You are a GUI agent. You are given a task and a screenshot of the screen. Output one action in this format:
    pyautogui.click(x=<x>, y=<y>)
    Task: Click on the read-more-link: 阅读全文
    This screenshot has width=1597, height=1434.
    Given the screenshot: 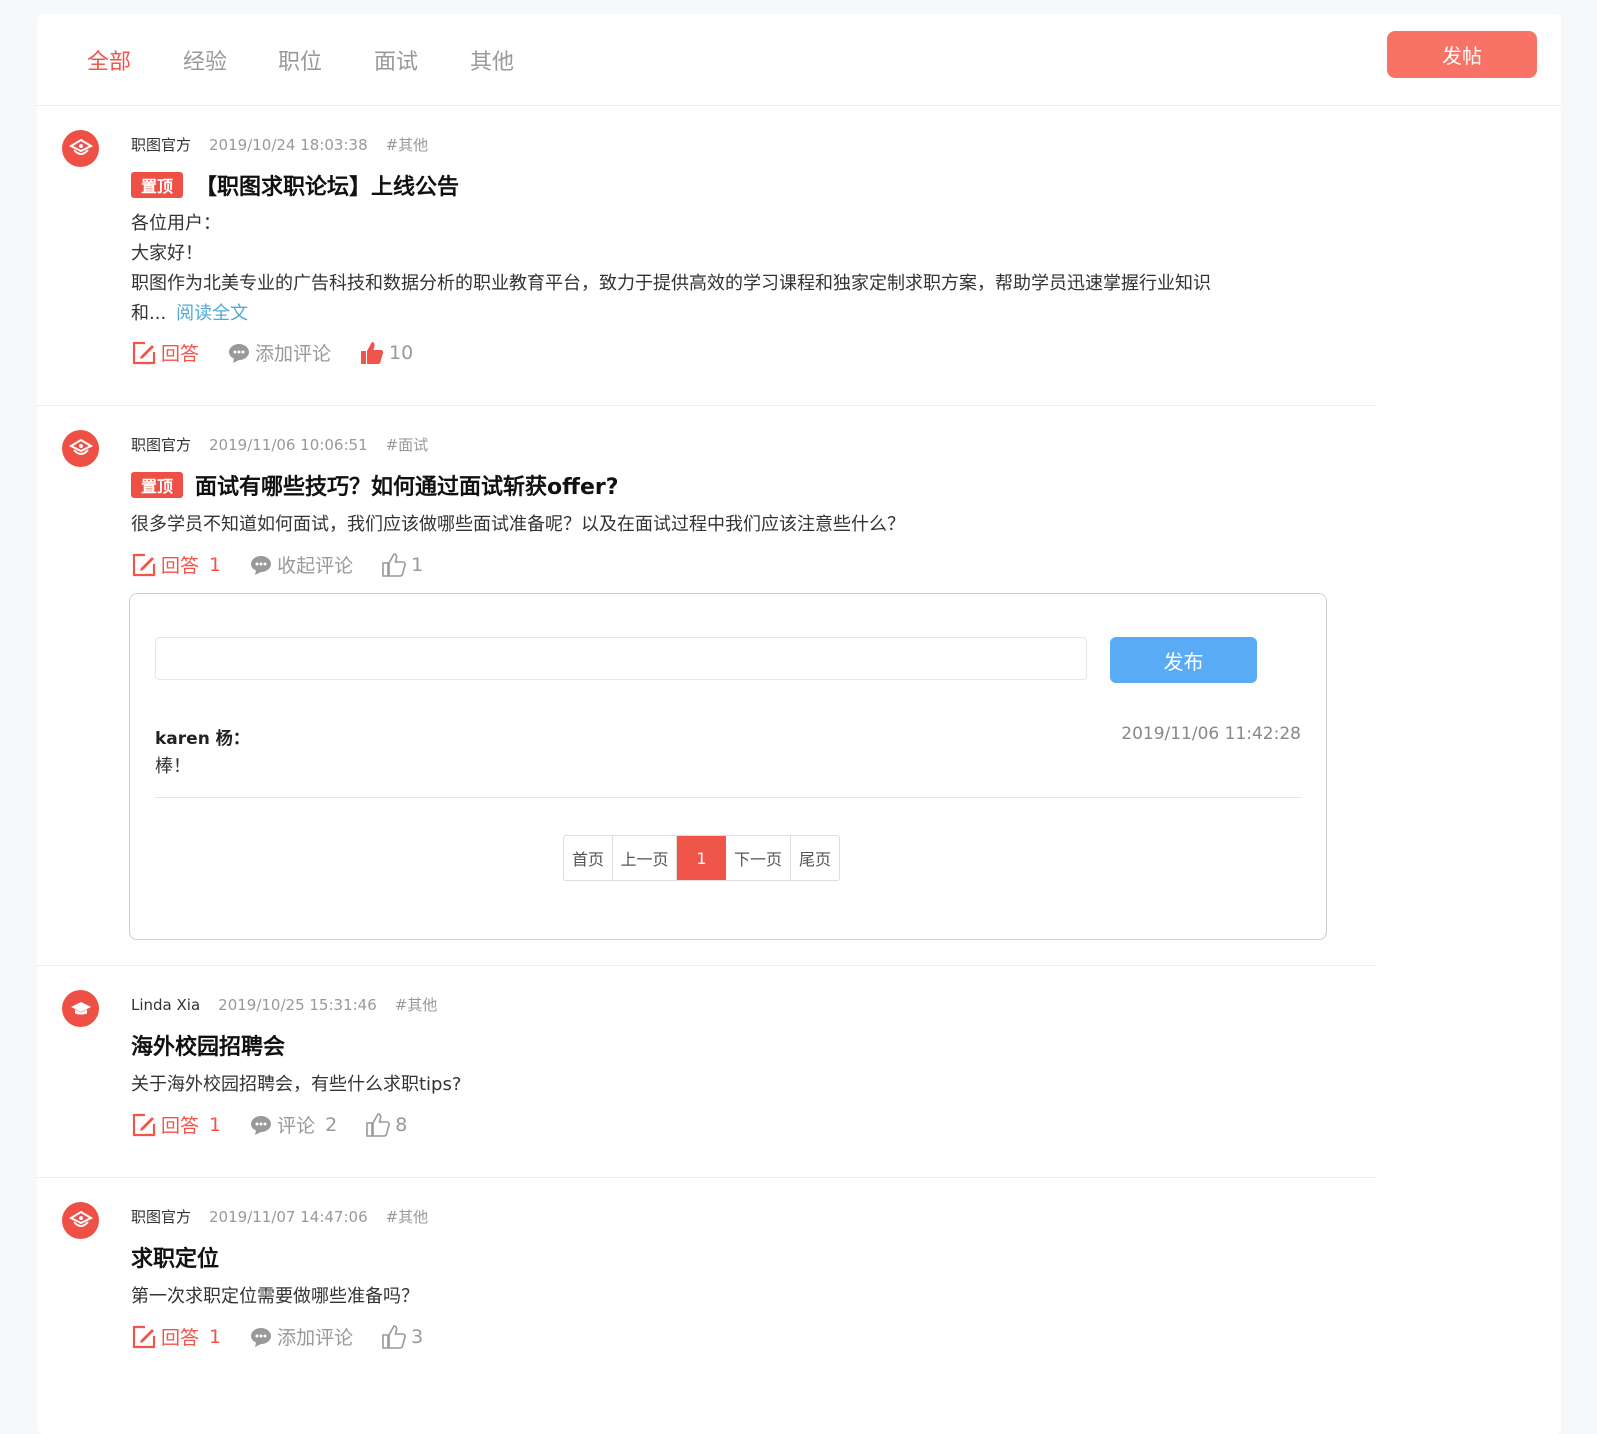 What is the action you would take?
    pyautogui.click(x=212, y=313)
    